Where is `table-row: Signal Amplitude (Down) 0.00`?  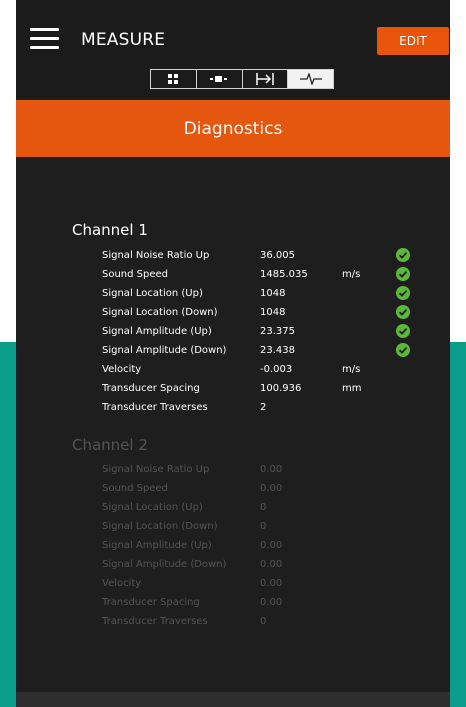
table-row: Signal Amplitude (Down) 0.00 is located at coordinates (233, 568).